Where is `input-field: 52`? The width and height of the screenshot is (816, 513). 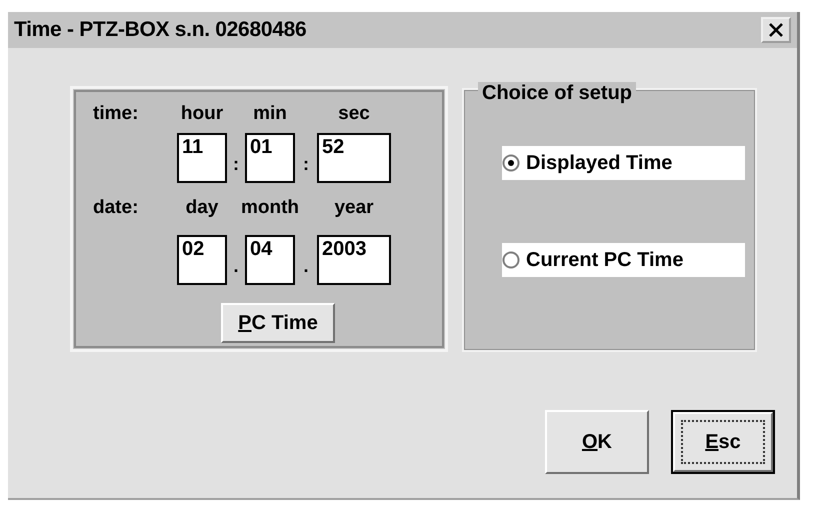 input-field: 52 is located at coordinates (354, 158).